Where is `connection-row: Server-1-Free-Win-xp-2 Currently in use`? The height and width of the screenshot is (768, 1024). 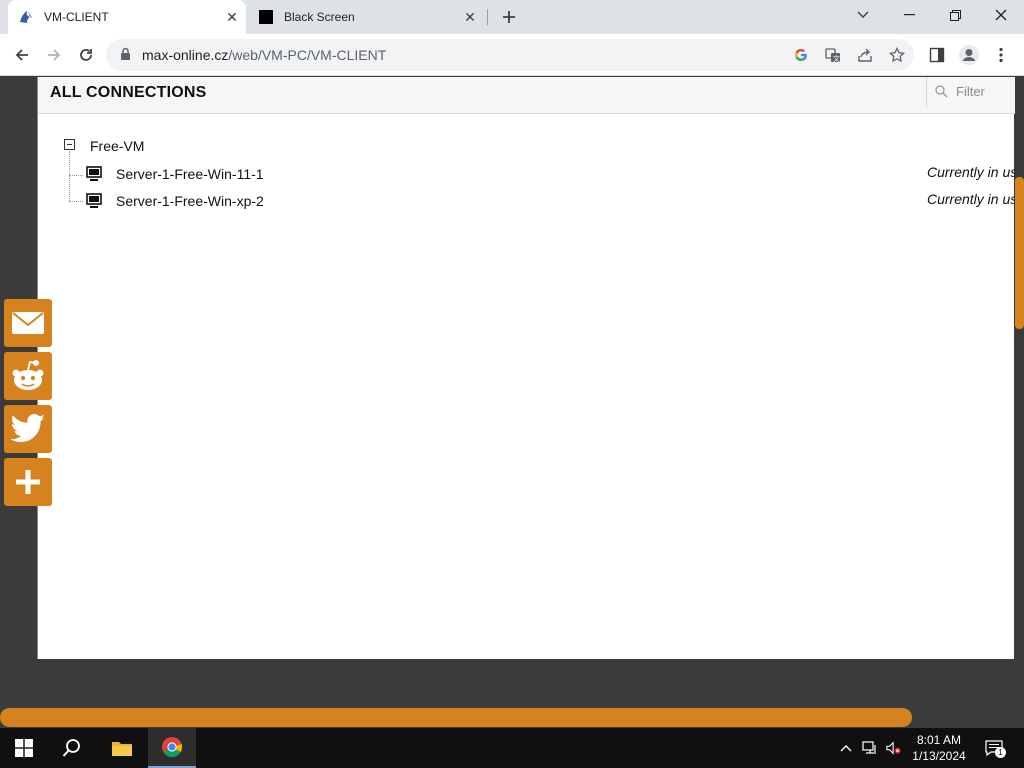 connection-row: Server-1-Free-Win-xp-2 Currently in use is located at coordinates (550, 201).